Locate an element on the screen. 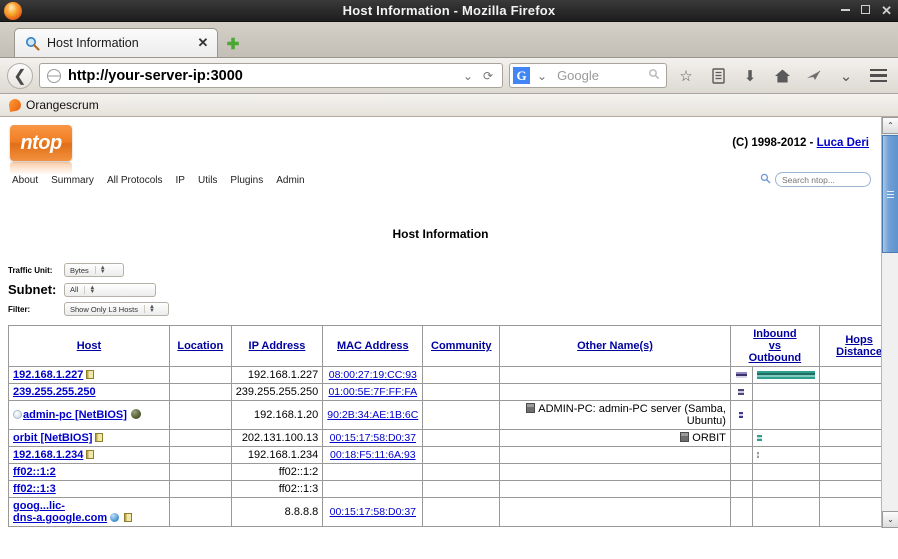 The height and width of the screenshot is (559, 898). cell-mac-address: 90:2B:34:AE:1B:6C is located at coordinates (373, 415).